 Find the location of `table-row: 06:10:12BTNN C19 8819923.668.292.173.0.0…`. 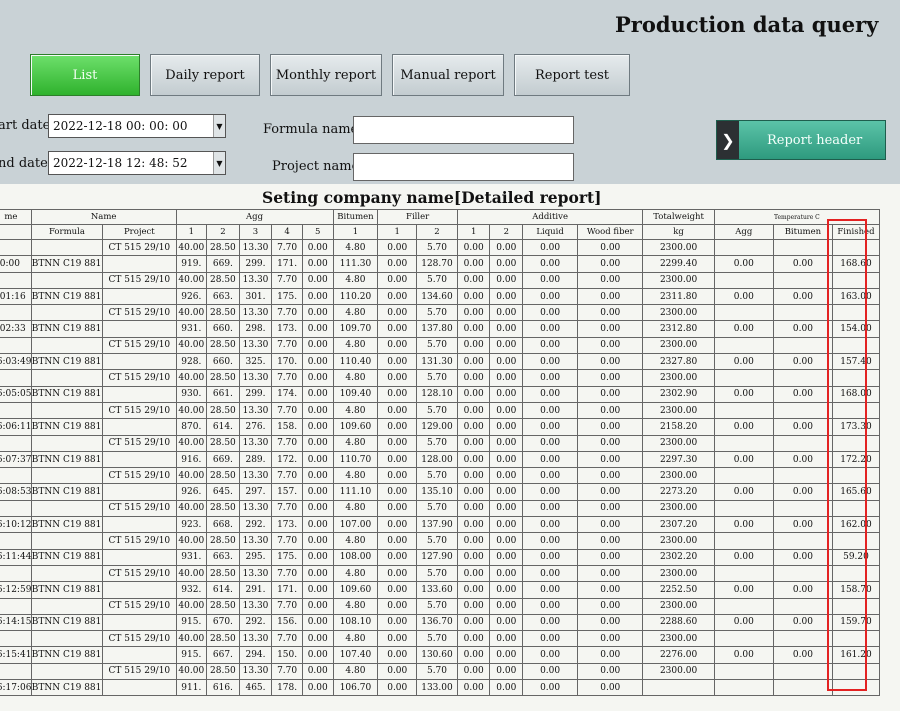

table-row: 06:10:12BTNN C19 8819923.668.292.173.0.0… is located at coordinates (440, 525).